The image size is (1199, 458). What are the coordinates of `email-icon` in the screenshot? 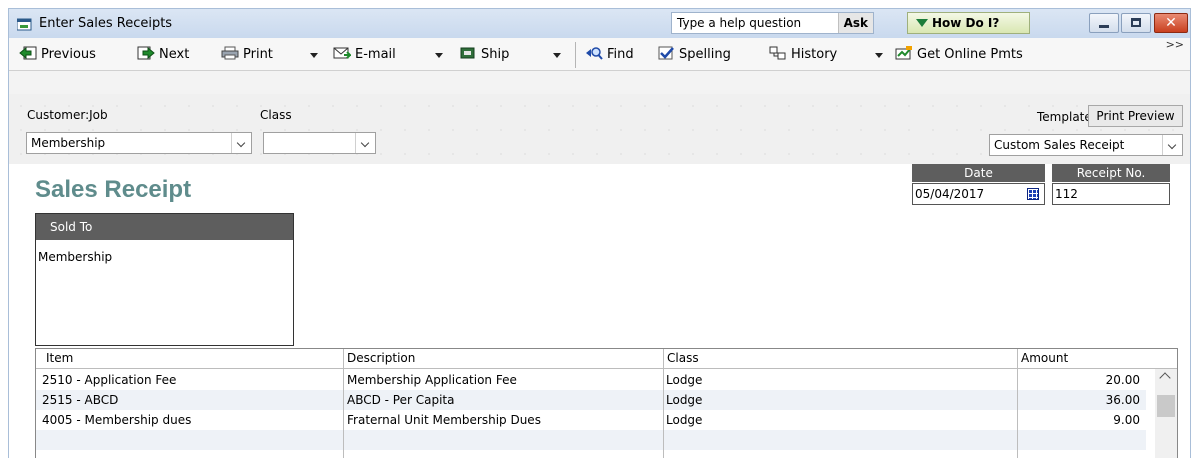 It's located at (342, 53).